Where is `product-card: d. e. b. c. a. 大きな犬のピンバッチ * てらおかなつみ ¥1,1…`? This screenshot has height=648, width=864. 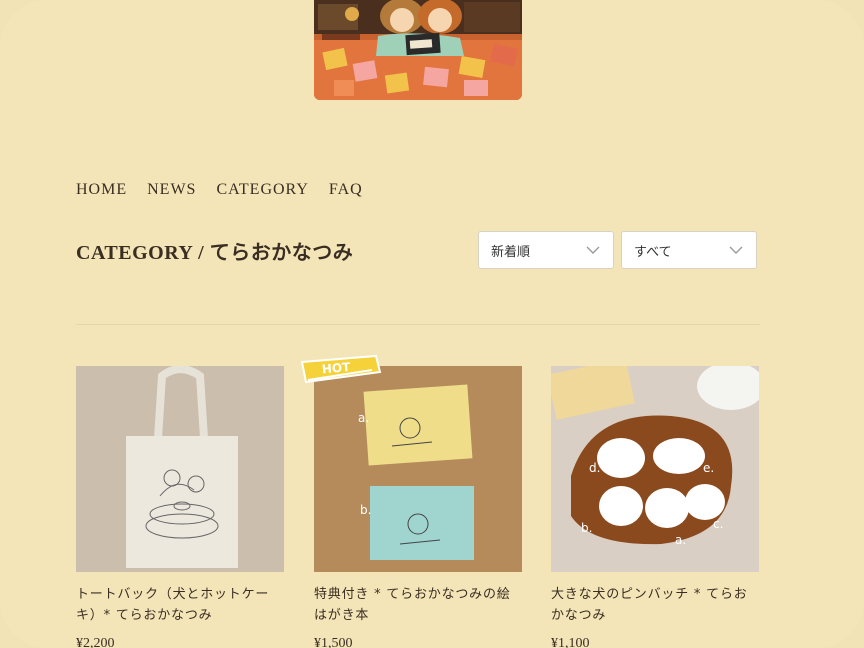
product-card: d. e. b. c. a. 大きな犬のピンバッチ * てらおかなつみ ¥1,1… is located at coordinates (655, 507).